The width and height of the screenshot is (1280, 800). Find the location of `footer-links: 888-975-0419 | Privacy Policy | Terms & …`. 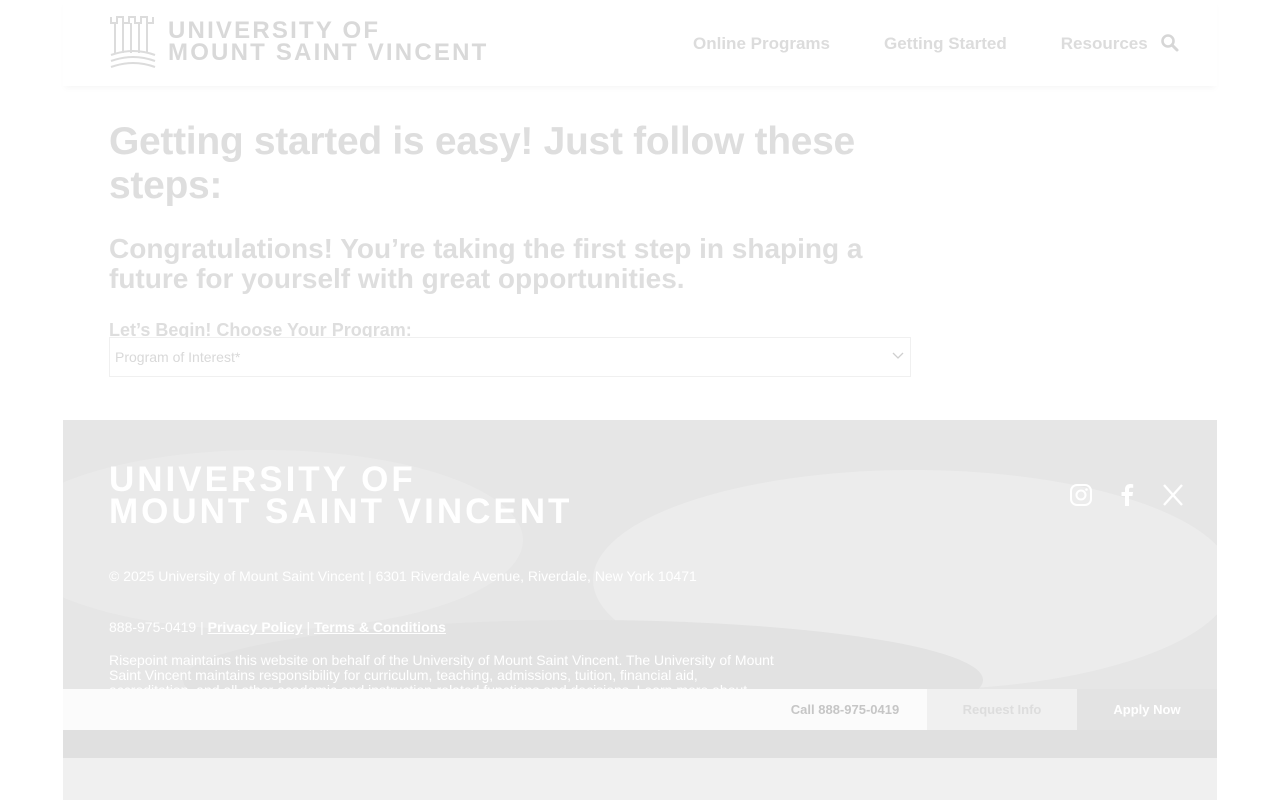

footer-links: 888-975-0419 | Privacy Policy | Terms & … is located at coordinates (277, 627).